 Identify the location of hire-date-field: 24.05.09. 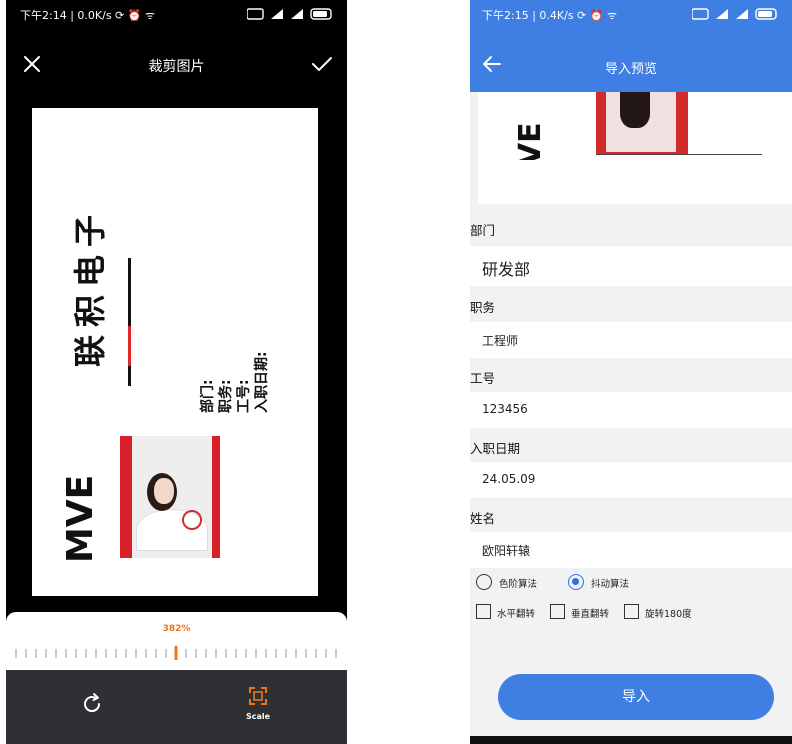
(631, 480).